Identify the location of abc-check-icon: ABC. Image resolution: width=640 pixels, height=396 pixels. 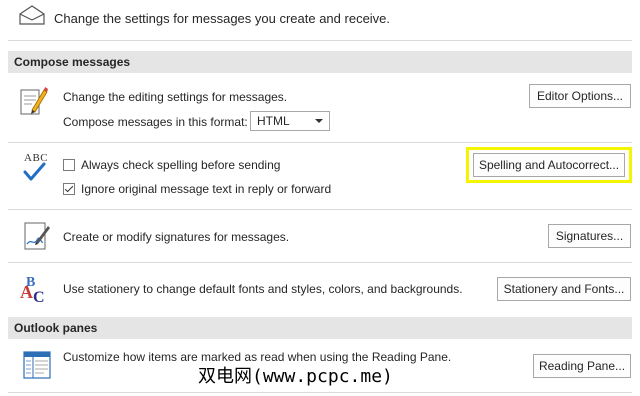
(37, 167).